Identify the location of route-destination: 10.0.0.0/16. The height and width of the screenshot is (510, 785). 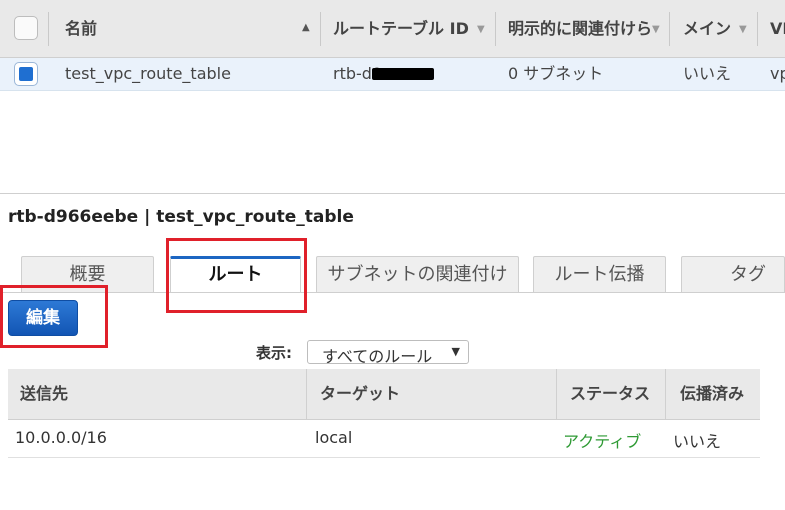
(61, 437).